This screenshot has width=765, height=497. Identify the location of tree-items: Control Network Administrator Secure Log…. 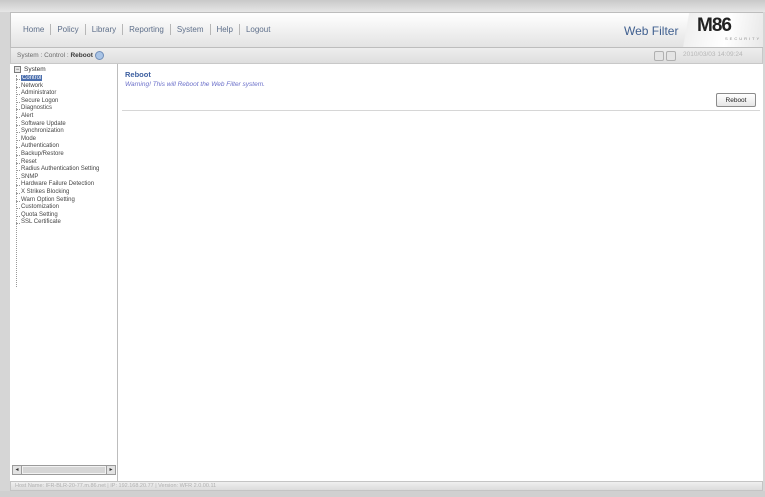
(66, 151).